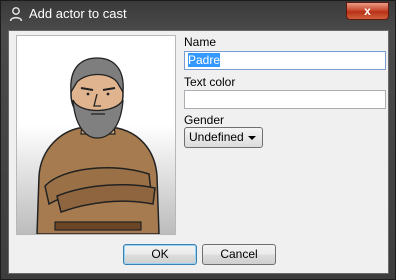 The image size is (396, 280). What do you see at coordinates (210, 82) in the screenshot?
I see `text-color-label: Text color` at bounding box center [210, 82].